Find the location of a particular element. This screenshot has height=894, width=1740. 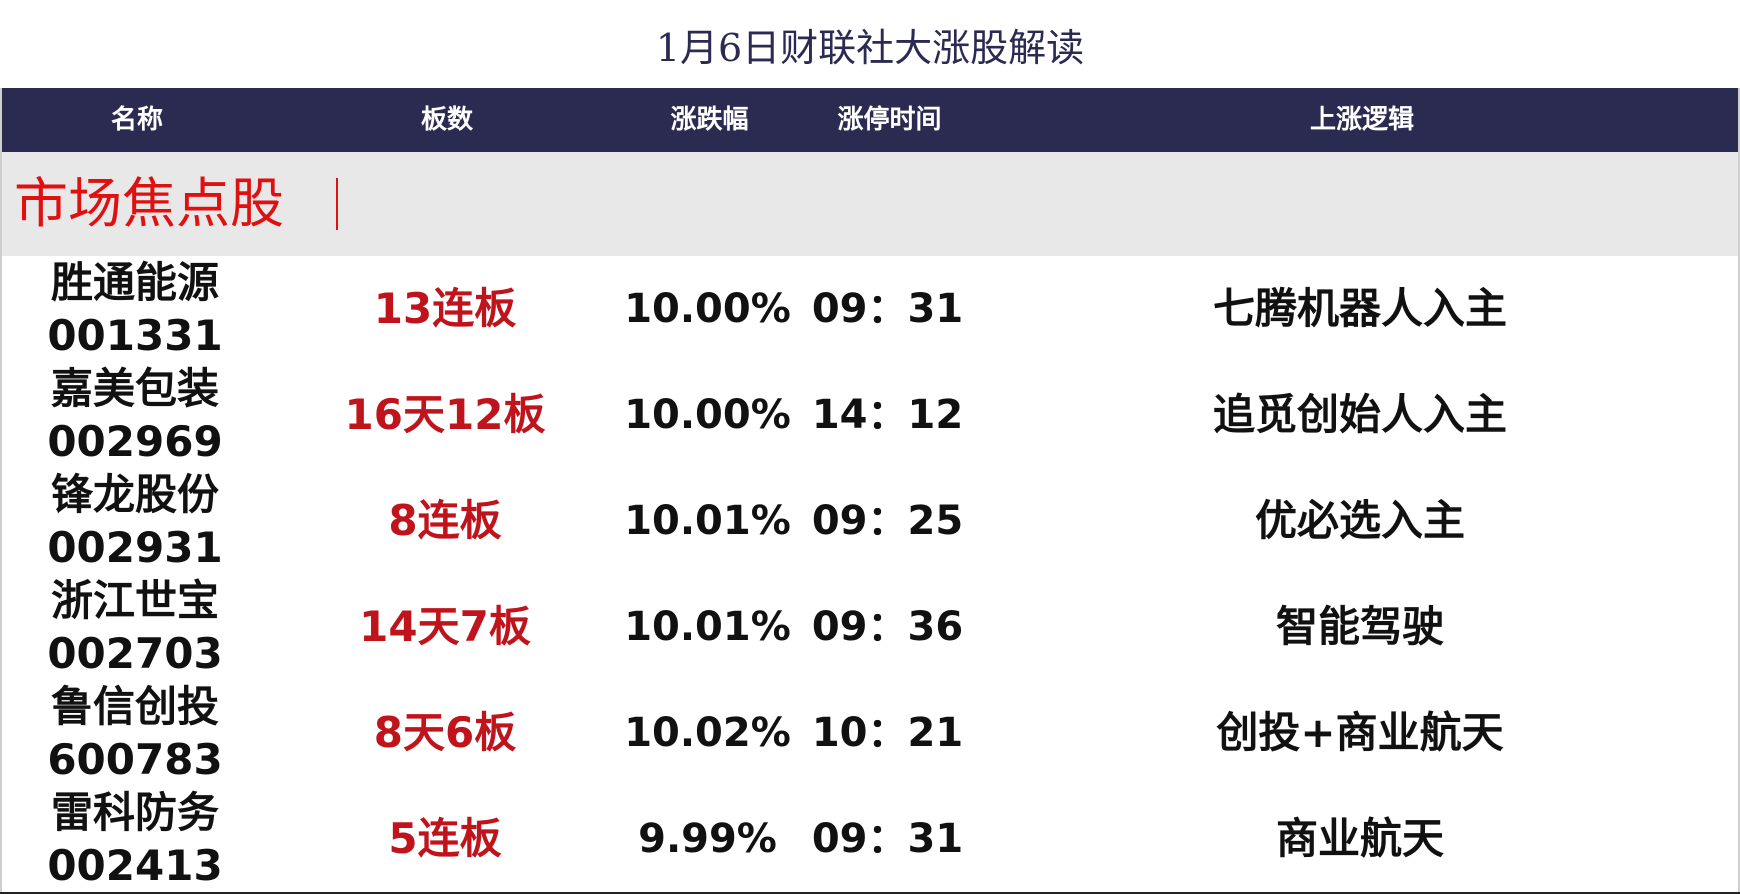

stock-name: 鲁信创投 is located at coordinates (134, 706).